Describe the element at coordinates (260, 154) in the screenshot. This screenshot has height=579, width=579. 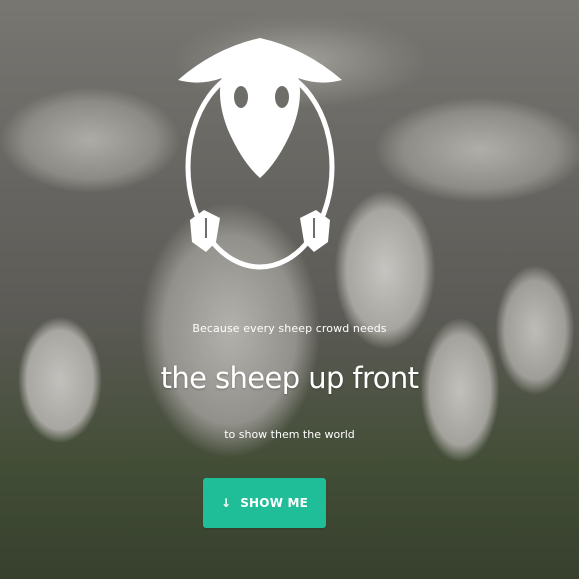
I see `sheep-head-icon` at that location.